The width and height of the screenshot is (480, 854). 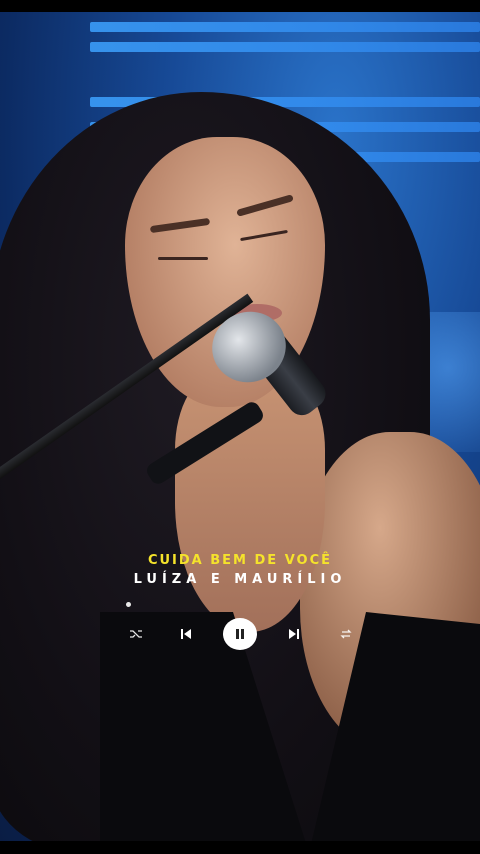 What do you see at coordinates (240, 847) in the screenshot?
I see `bottom-letterbox` at bounding box center [240, 847].